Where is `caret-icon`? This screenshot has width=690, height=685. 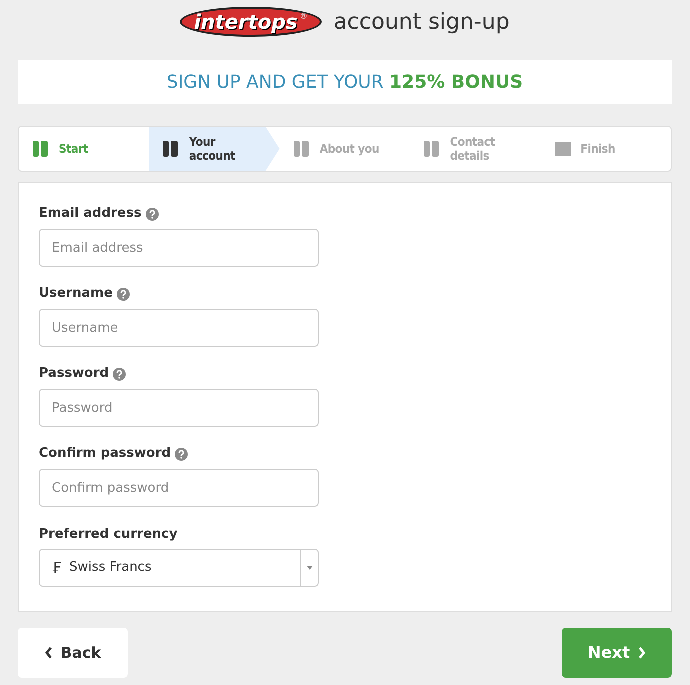 caret-icon is located at coordinates (309, 568).